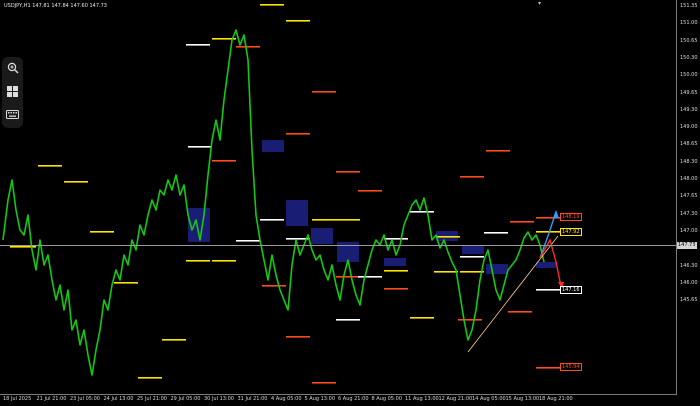 This screenshot has height=406, width=700. I want to click on x-tick-label: 23 Jul 05:00, so click(85, 399).